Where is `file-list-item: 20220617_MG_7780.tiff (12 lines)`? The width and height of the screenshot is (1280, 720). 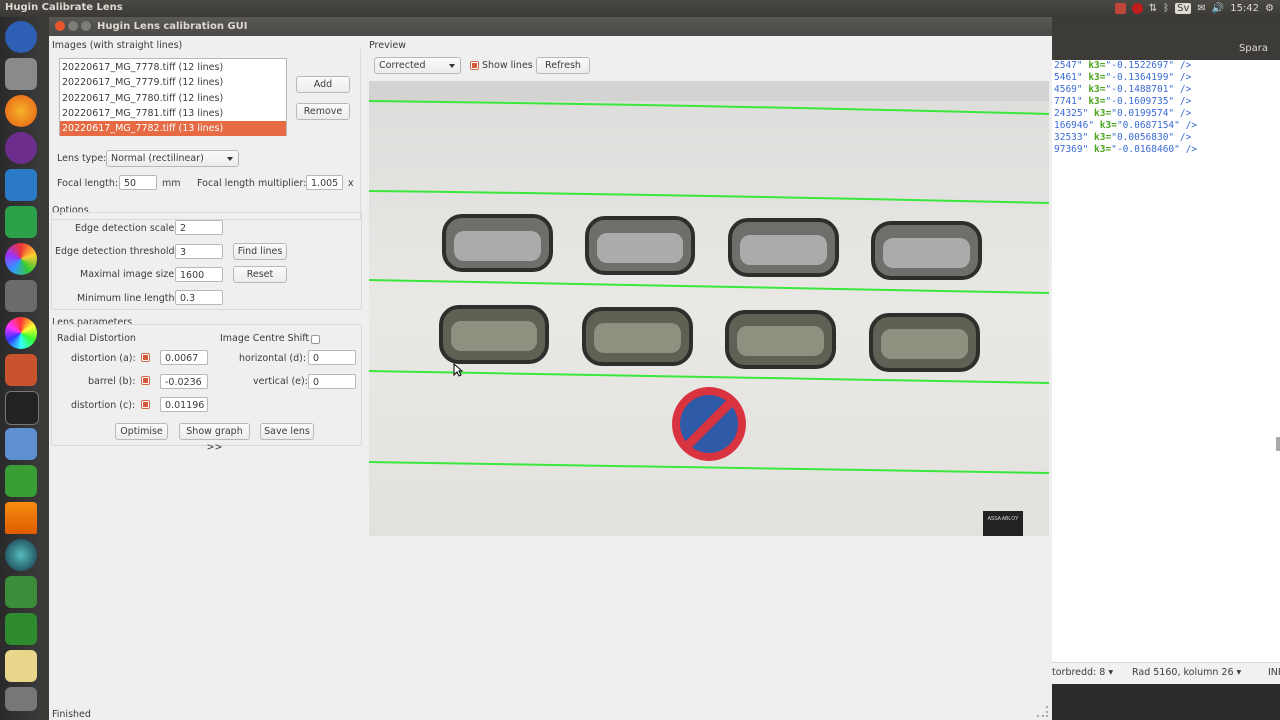
file-list-item: 20220617_MG_7780.tiff (12 lines) is located at coordinates (173, 98).